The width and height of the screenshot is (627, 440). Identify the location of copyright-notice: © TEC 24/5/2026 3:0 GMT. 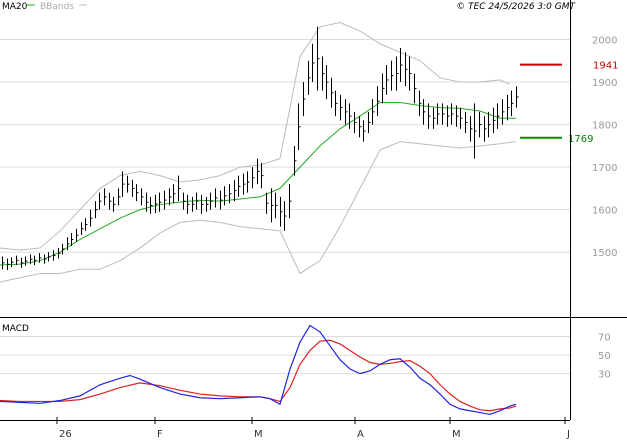
(516, 7).